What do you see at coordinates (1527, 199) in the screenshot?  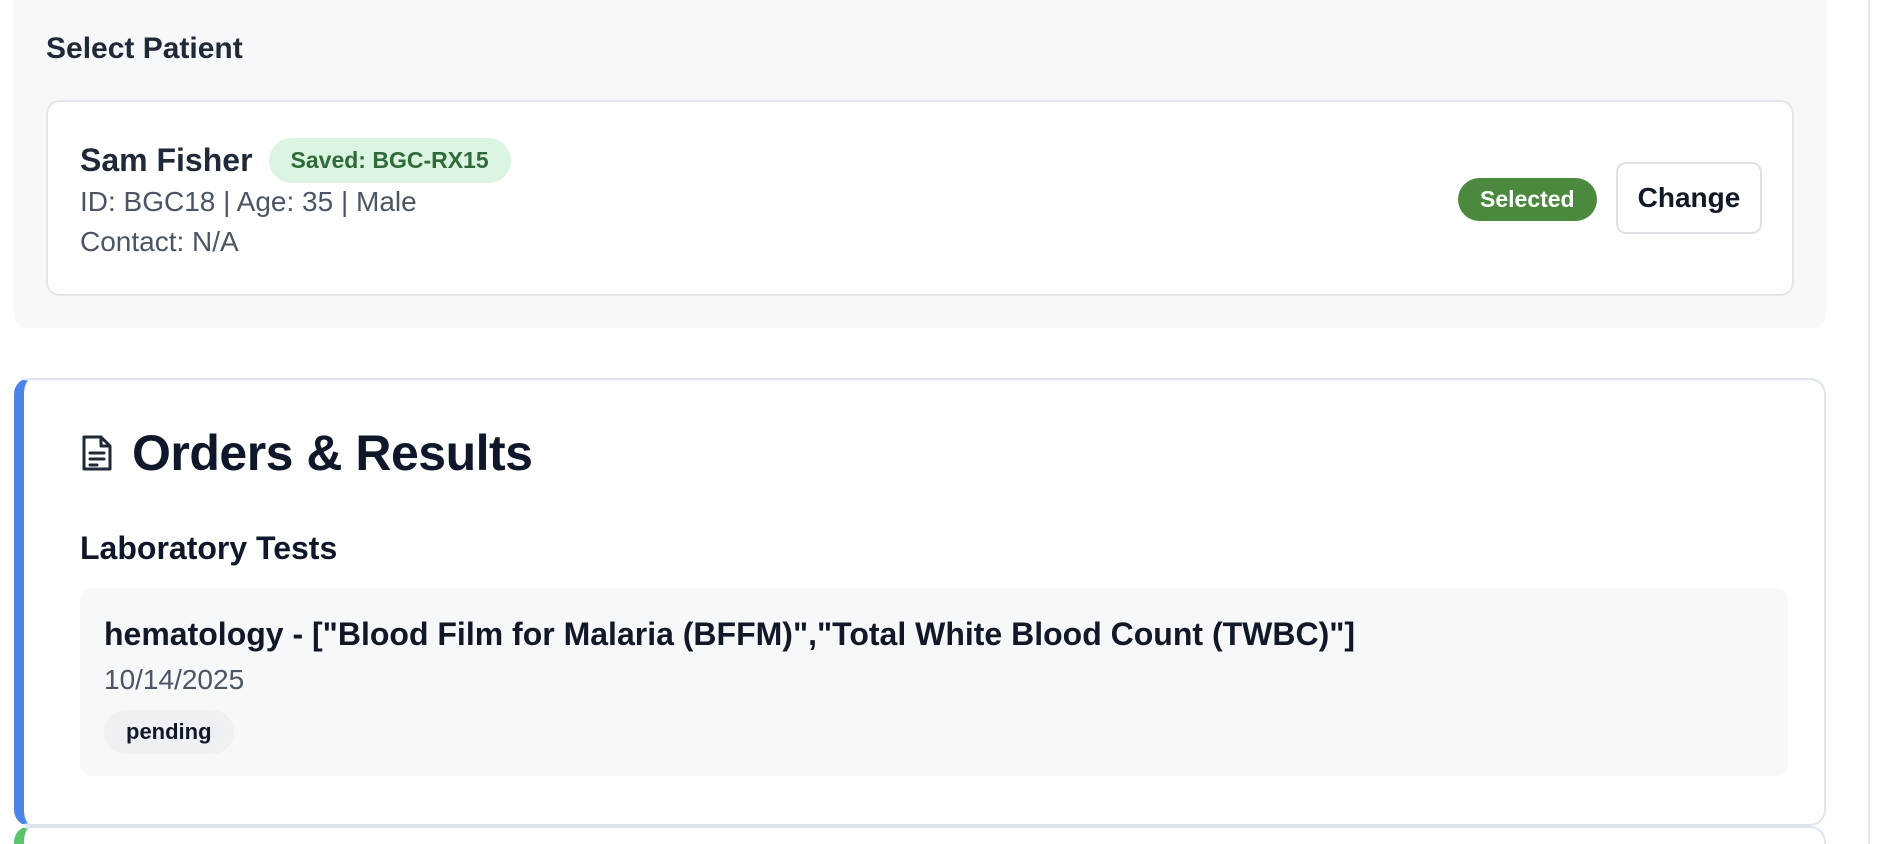 I see `selected-status-badge: Selected` at bounding box center [1527, 199].